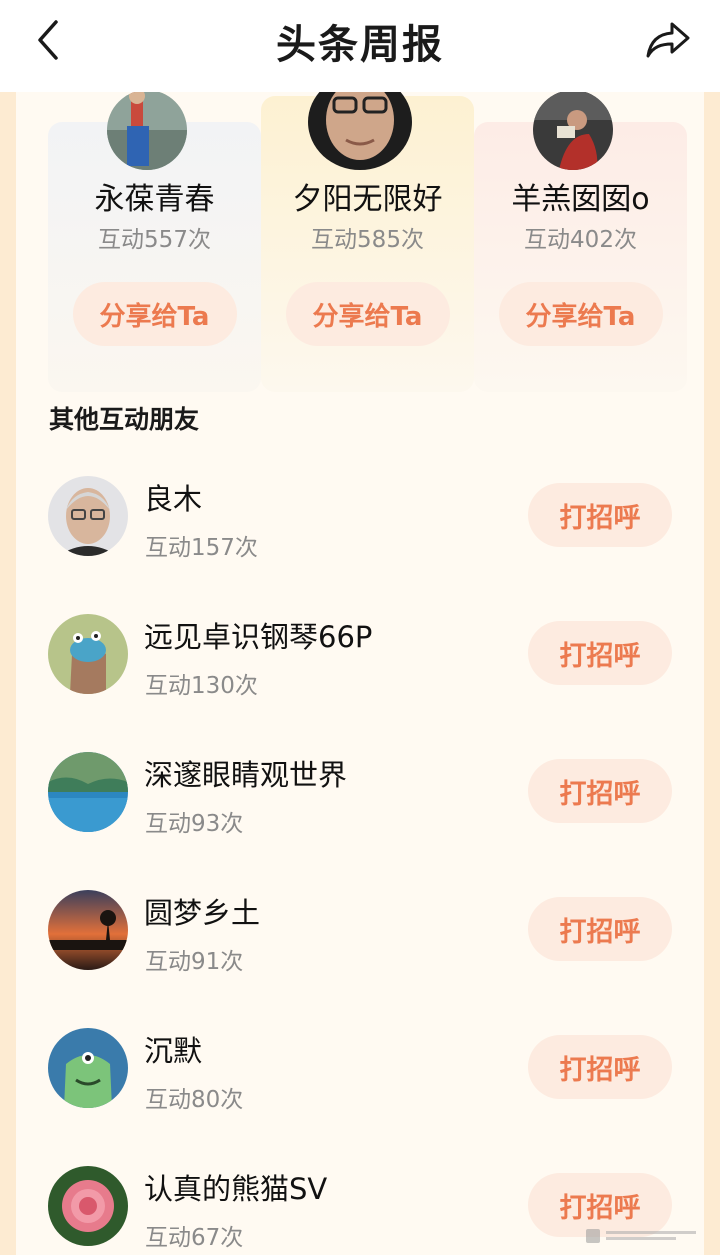 The width and height of the screenshot is (720, 1255). What do you see at coordinates (360, 945) in the screenshot?
I see `friend-row: 圆梦乡土 互动91次 打招呼` at bounding box center [360, 945].